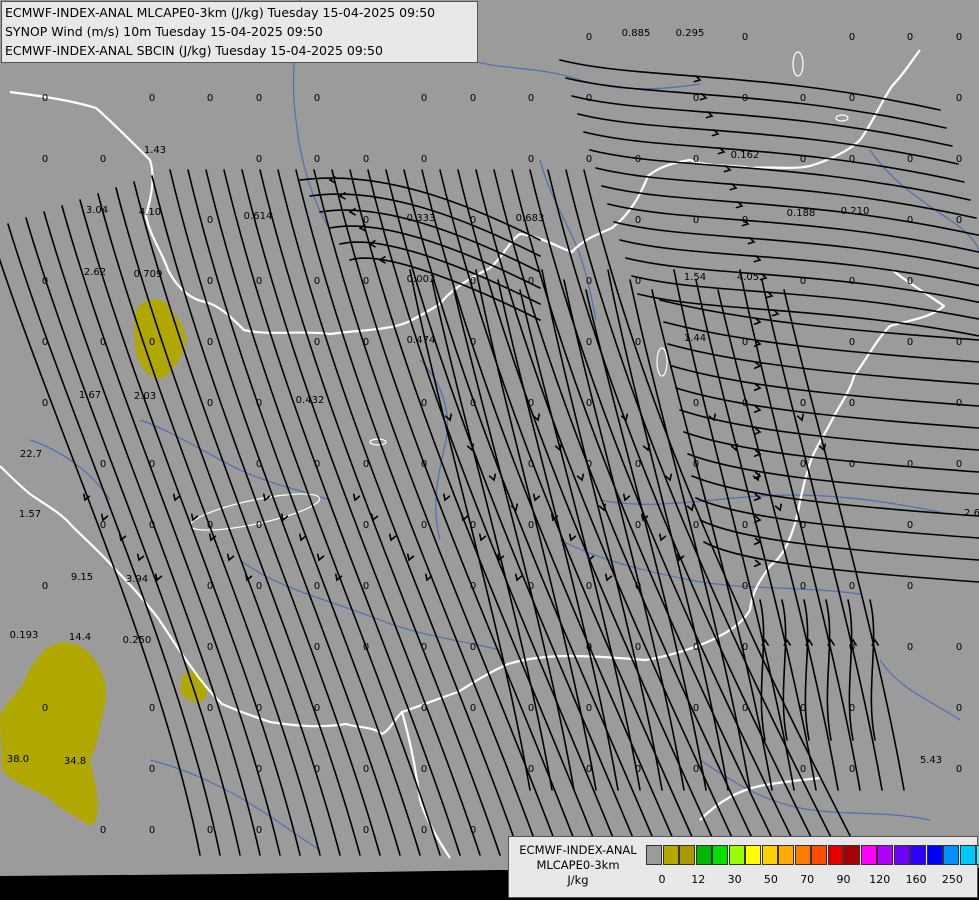 This screenshot has height=900, width=979. What do you see at coordinates (807, 879) in the screenshot?
I see `legend-tick-label: 70` at bounding box center [807, 879].